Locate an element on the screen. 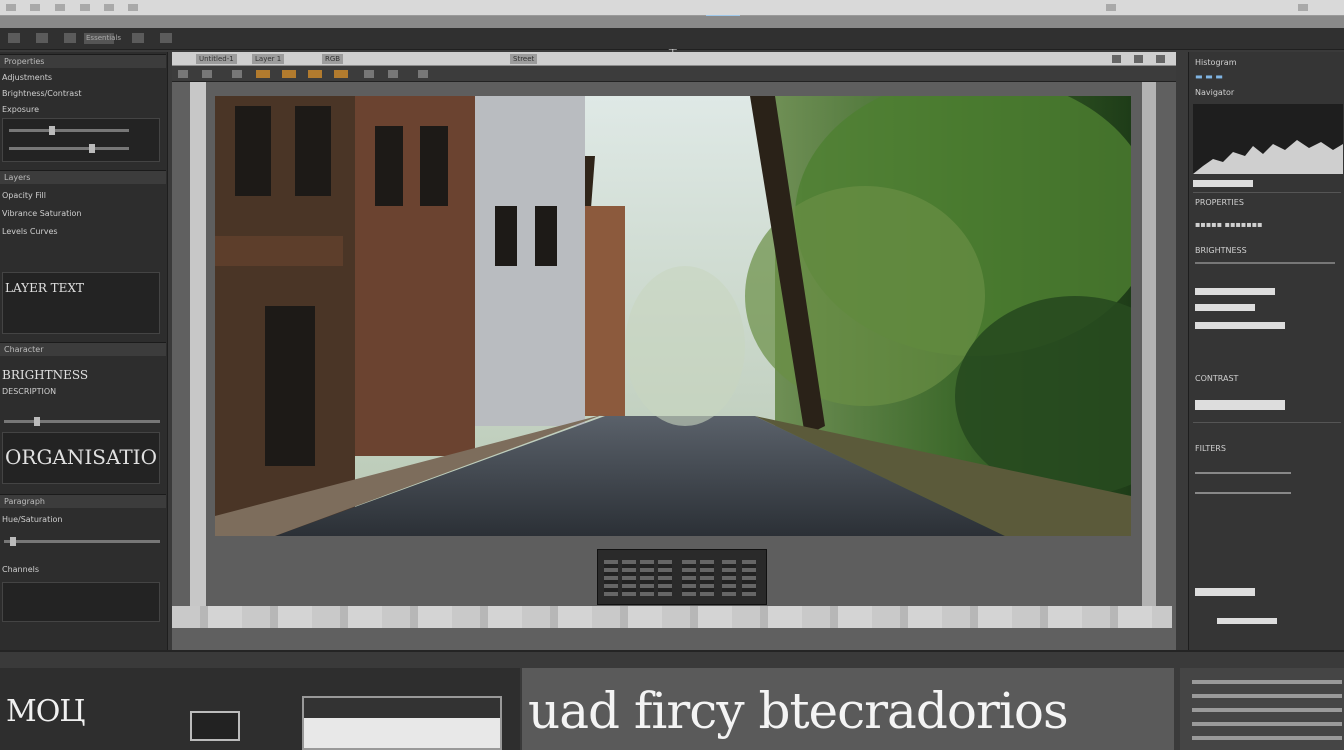 The height and width of the screenshot is (750, 1344). menu-bar is located at coordinates (672, 22).